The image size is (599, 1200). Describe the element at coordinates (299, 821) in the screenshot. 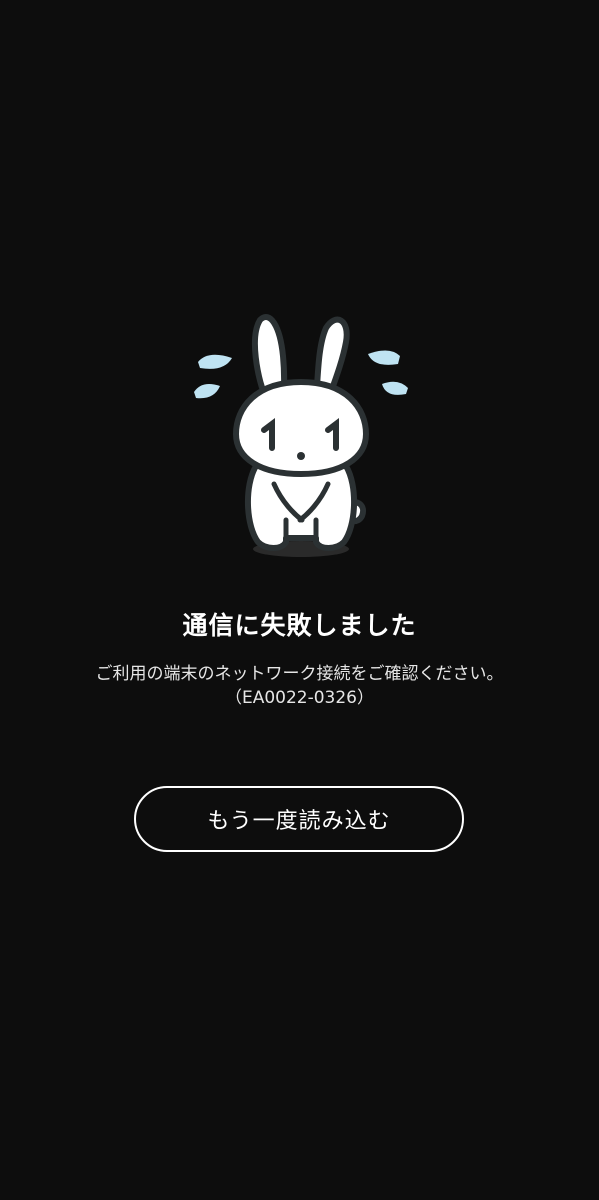

I see `reload-button-label: もう一度読み込む` at that location.